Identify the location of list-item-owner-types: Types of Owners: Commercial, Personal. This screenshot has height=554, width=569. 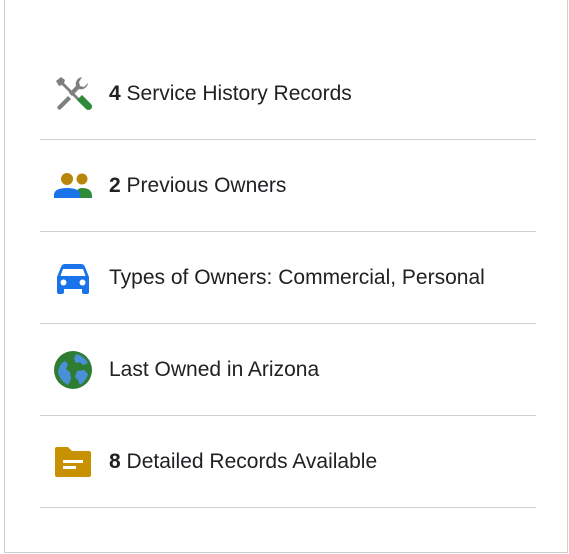
(288, 278).